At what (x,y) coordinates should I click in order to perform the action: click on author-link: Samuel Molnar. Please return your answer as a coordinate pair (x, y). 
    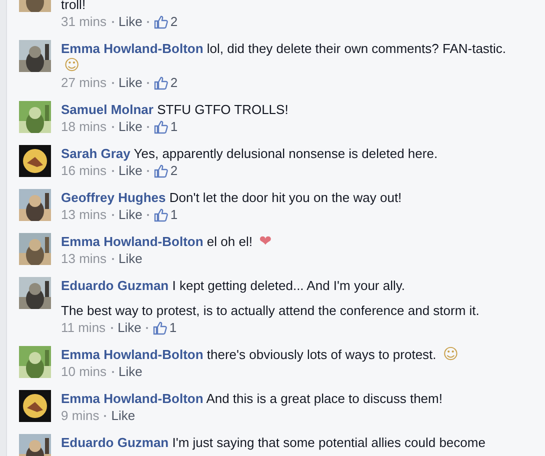
    Looking at the image, I should click on (107, 109).